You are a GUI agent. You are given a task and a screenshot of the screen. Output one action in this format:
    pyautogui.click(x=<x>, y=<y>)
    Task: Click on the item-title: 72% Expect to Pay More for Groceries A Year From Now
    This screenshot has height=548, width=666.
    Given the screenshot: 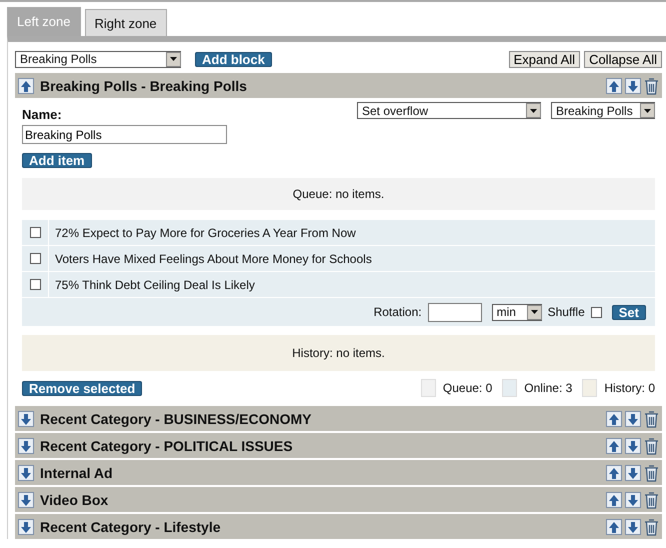 What is the action you would take?
    pyautogui.click(x=205, y=233)
    